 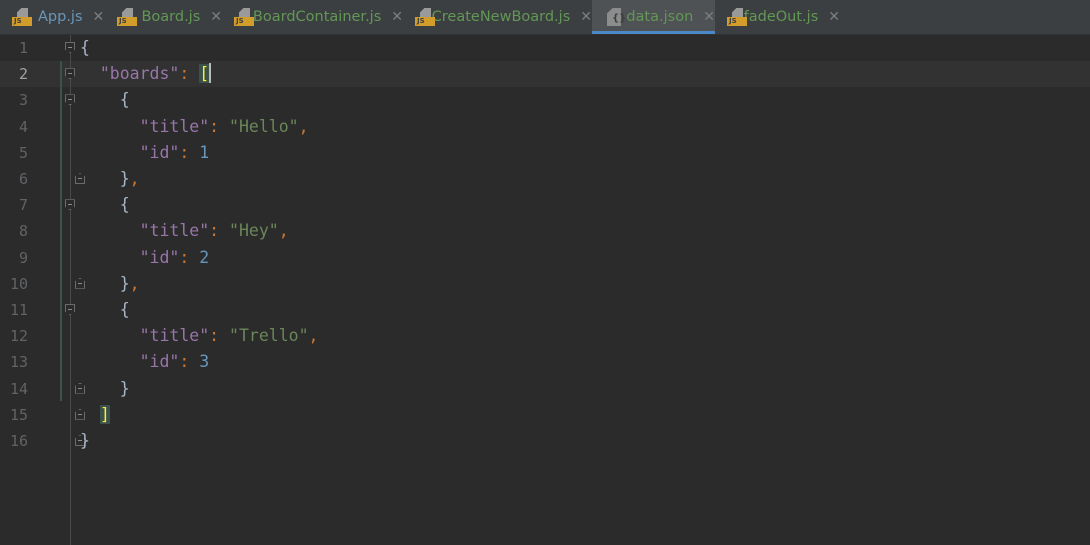 I want to click on tab-label: fadeOut.js, so click(x=781, y=17).